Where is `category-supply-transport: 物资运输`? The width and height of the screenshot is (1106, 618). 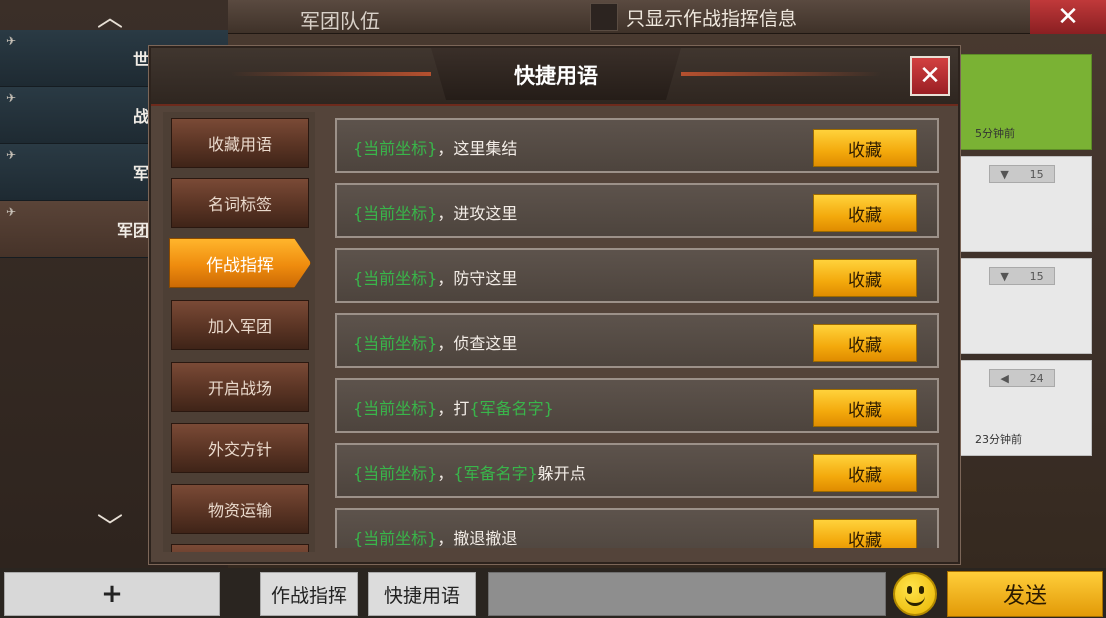
category-supply-transport: 物资运输 is located at coordinates (240, 509).